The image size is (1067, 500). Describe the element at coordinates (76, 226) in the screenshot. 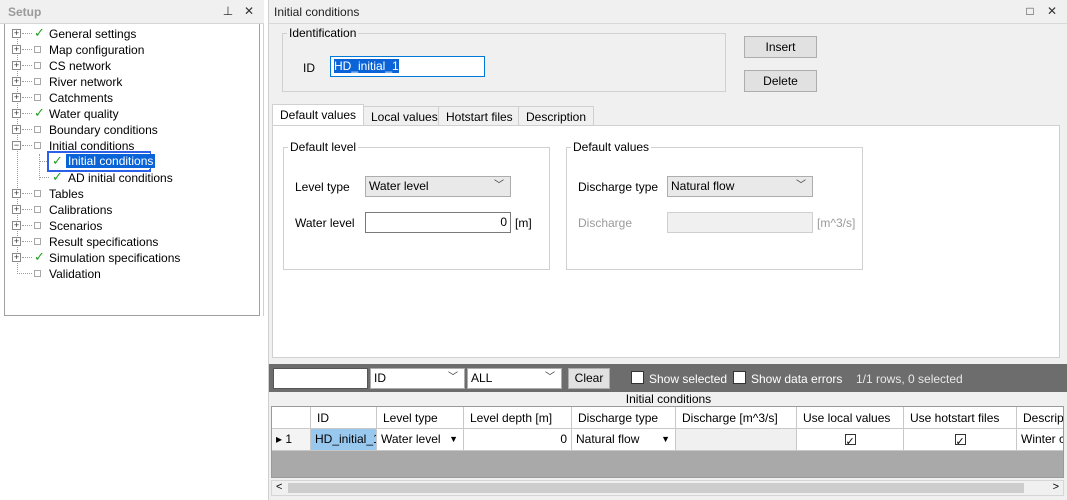

I see `tree-item-label: Scenarios` at that location.